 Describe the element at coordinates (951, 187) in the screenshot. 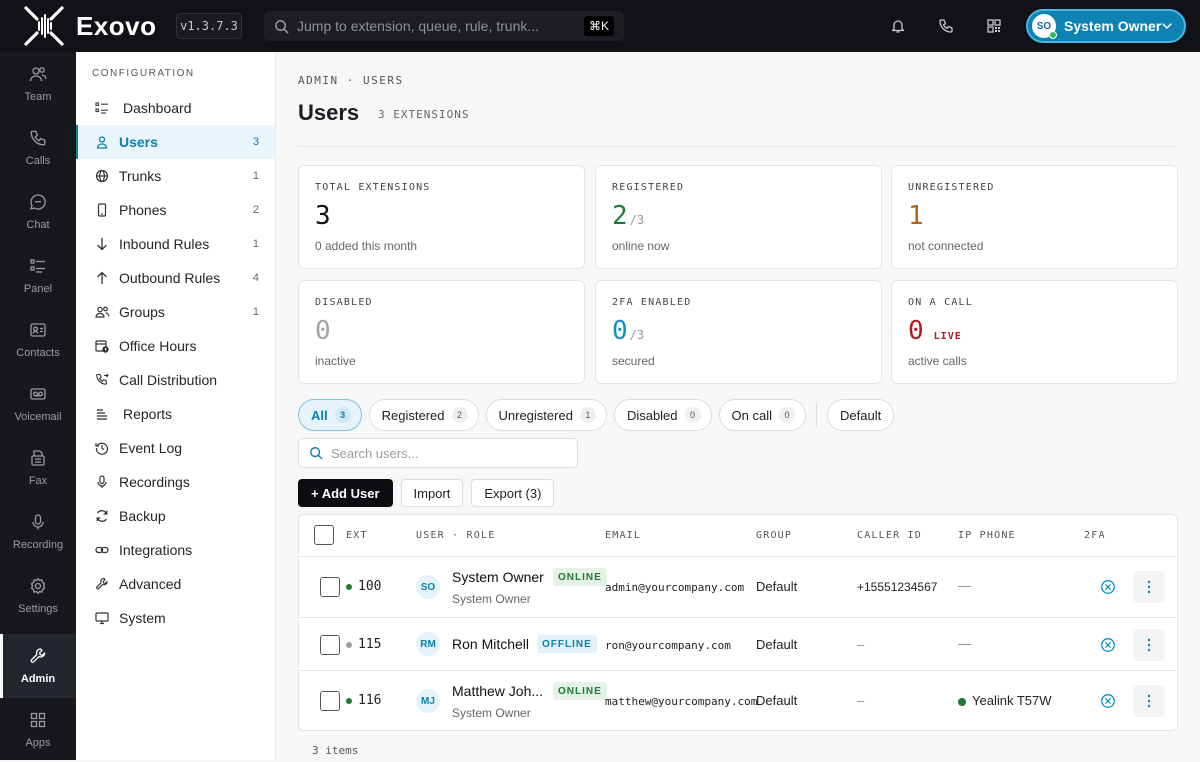

I see `stat-label: UNREGISTERED` at that location.